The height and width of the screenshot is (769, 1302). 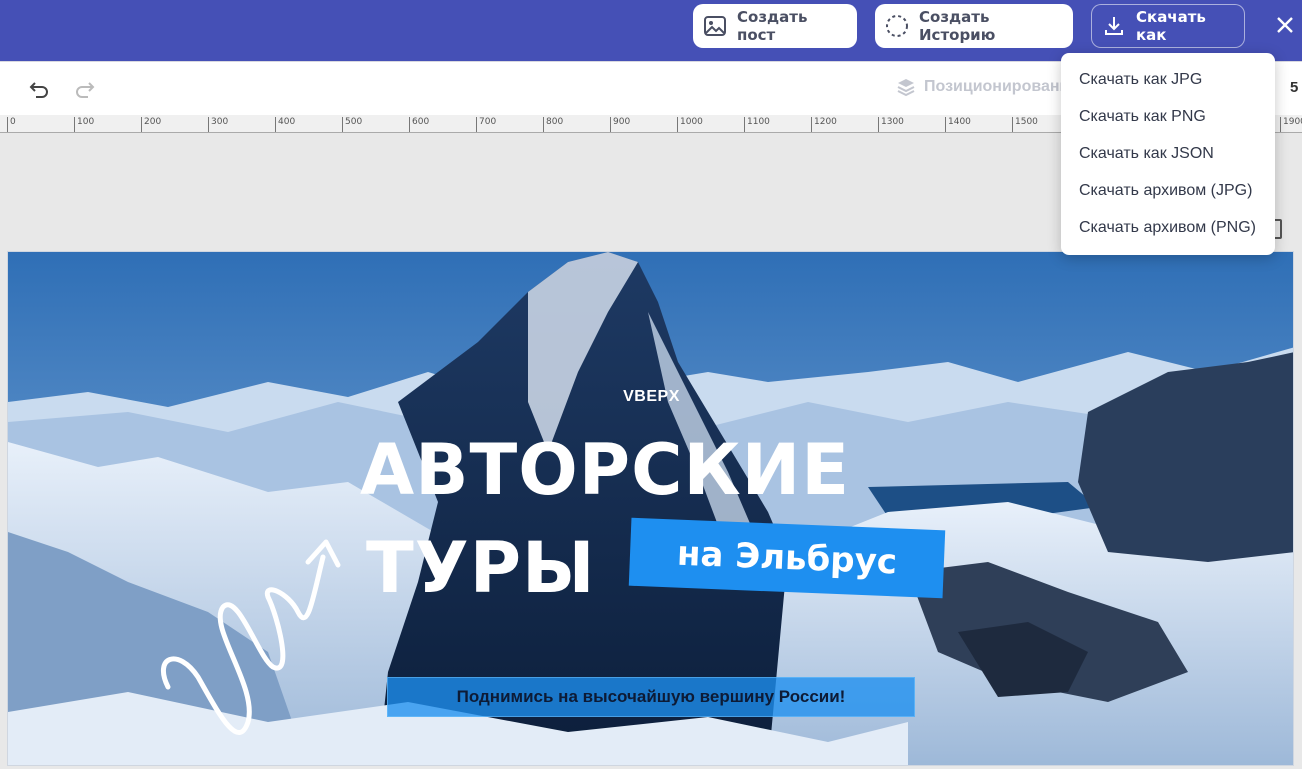 I want to click on menu-item-download-json: Скачать как JSON, so click(x=1168, y=153).